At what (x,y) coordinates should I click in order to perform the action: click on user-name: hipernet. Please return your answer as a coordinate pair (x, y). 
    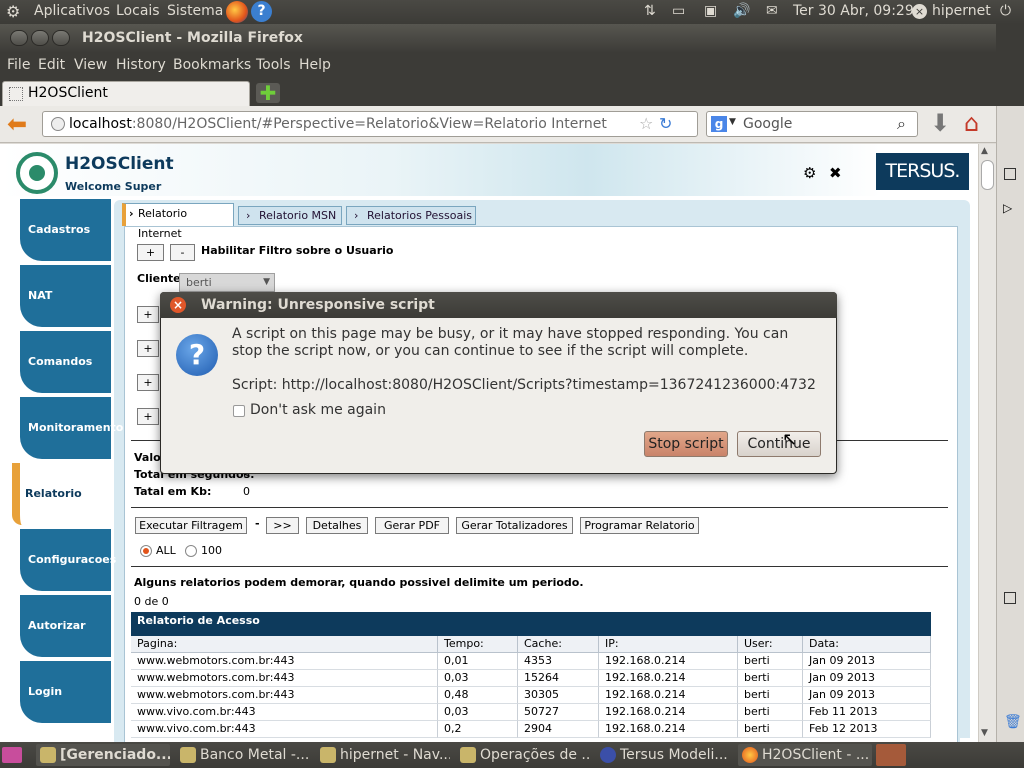
    Looking at the image, I should click on (961, 11).